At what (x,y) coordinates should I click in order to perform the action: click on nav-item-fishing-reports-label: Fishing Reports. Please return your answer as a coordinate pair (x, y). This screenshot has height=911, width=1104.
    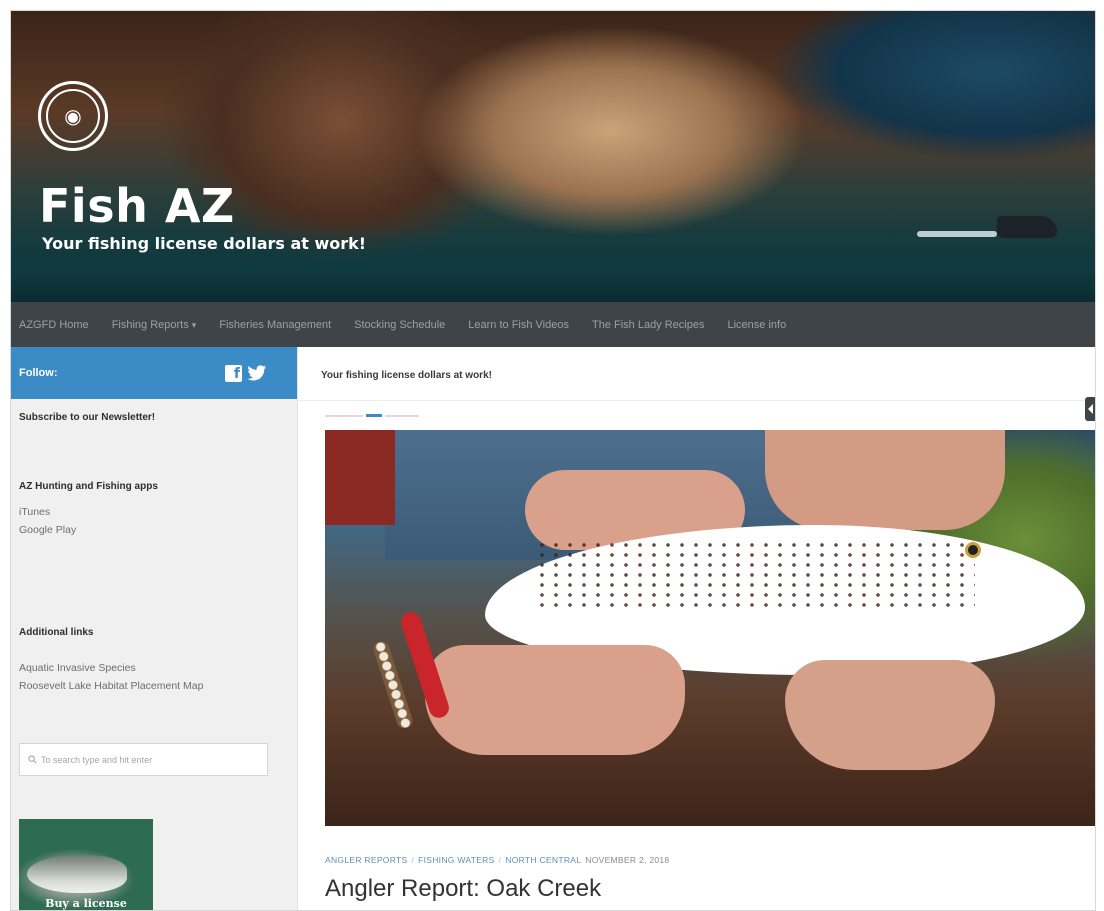
    Looking at the image, I should click on (150, 324).